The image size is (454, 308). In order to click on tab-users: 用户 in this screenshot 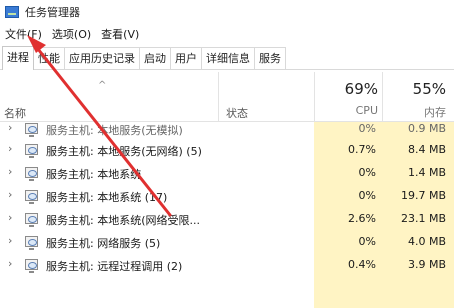, I will do `click(186, 58)`.